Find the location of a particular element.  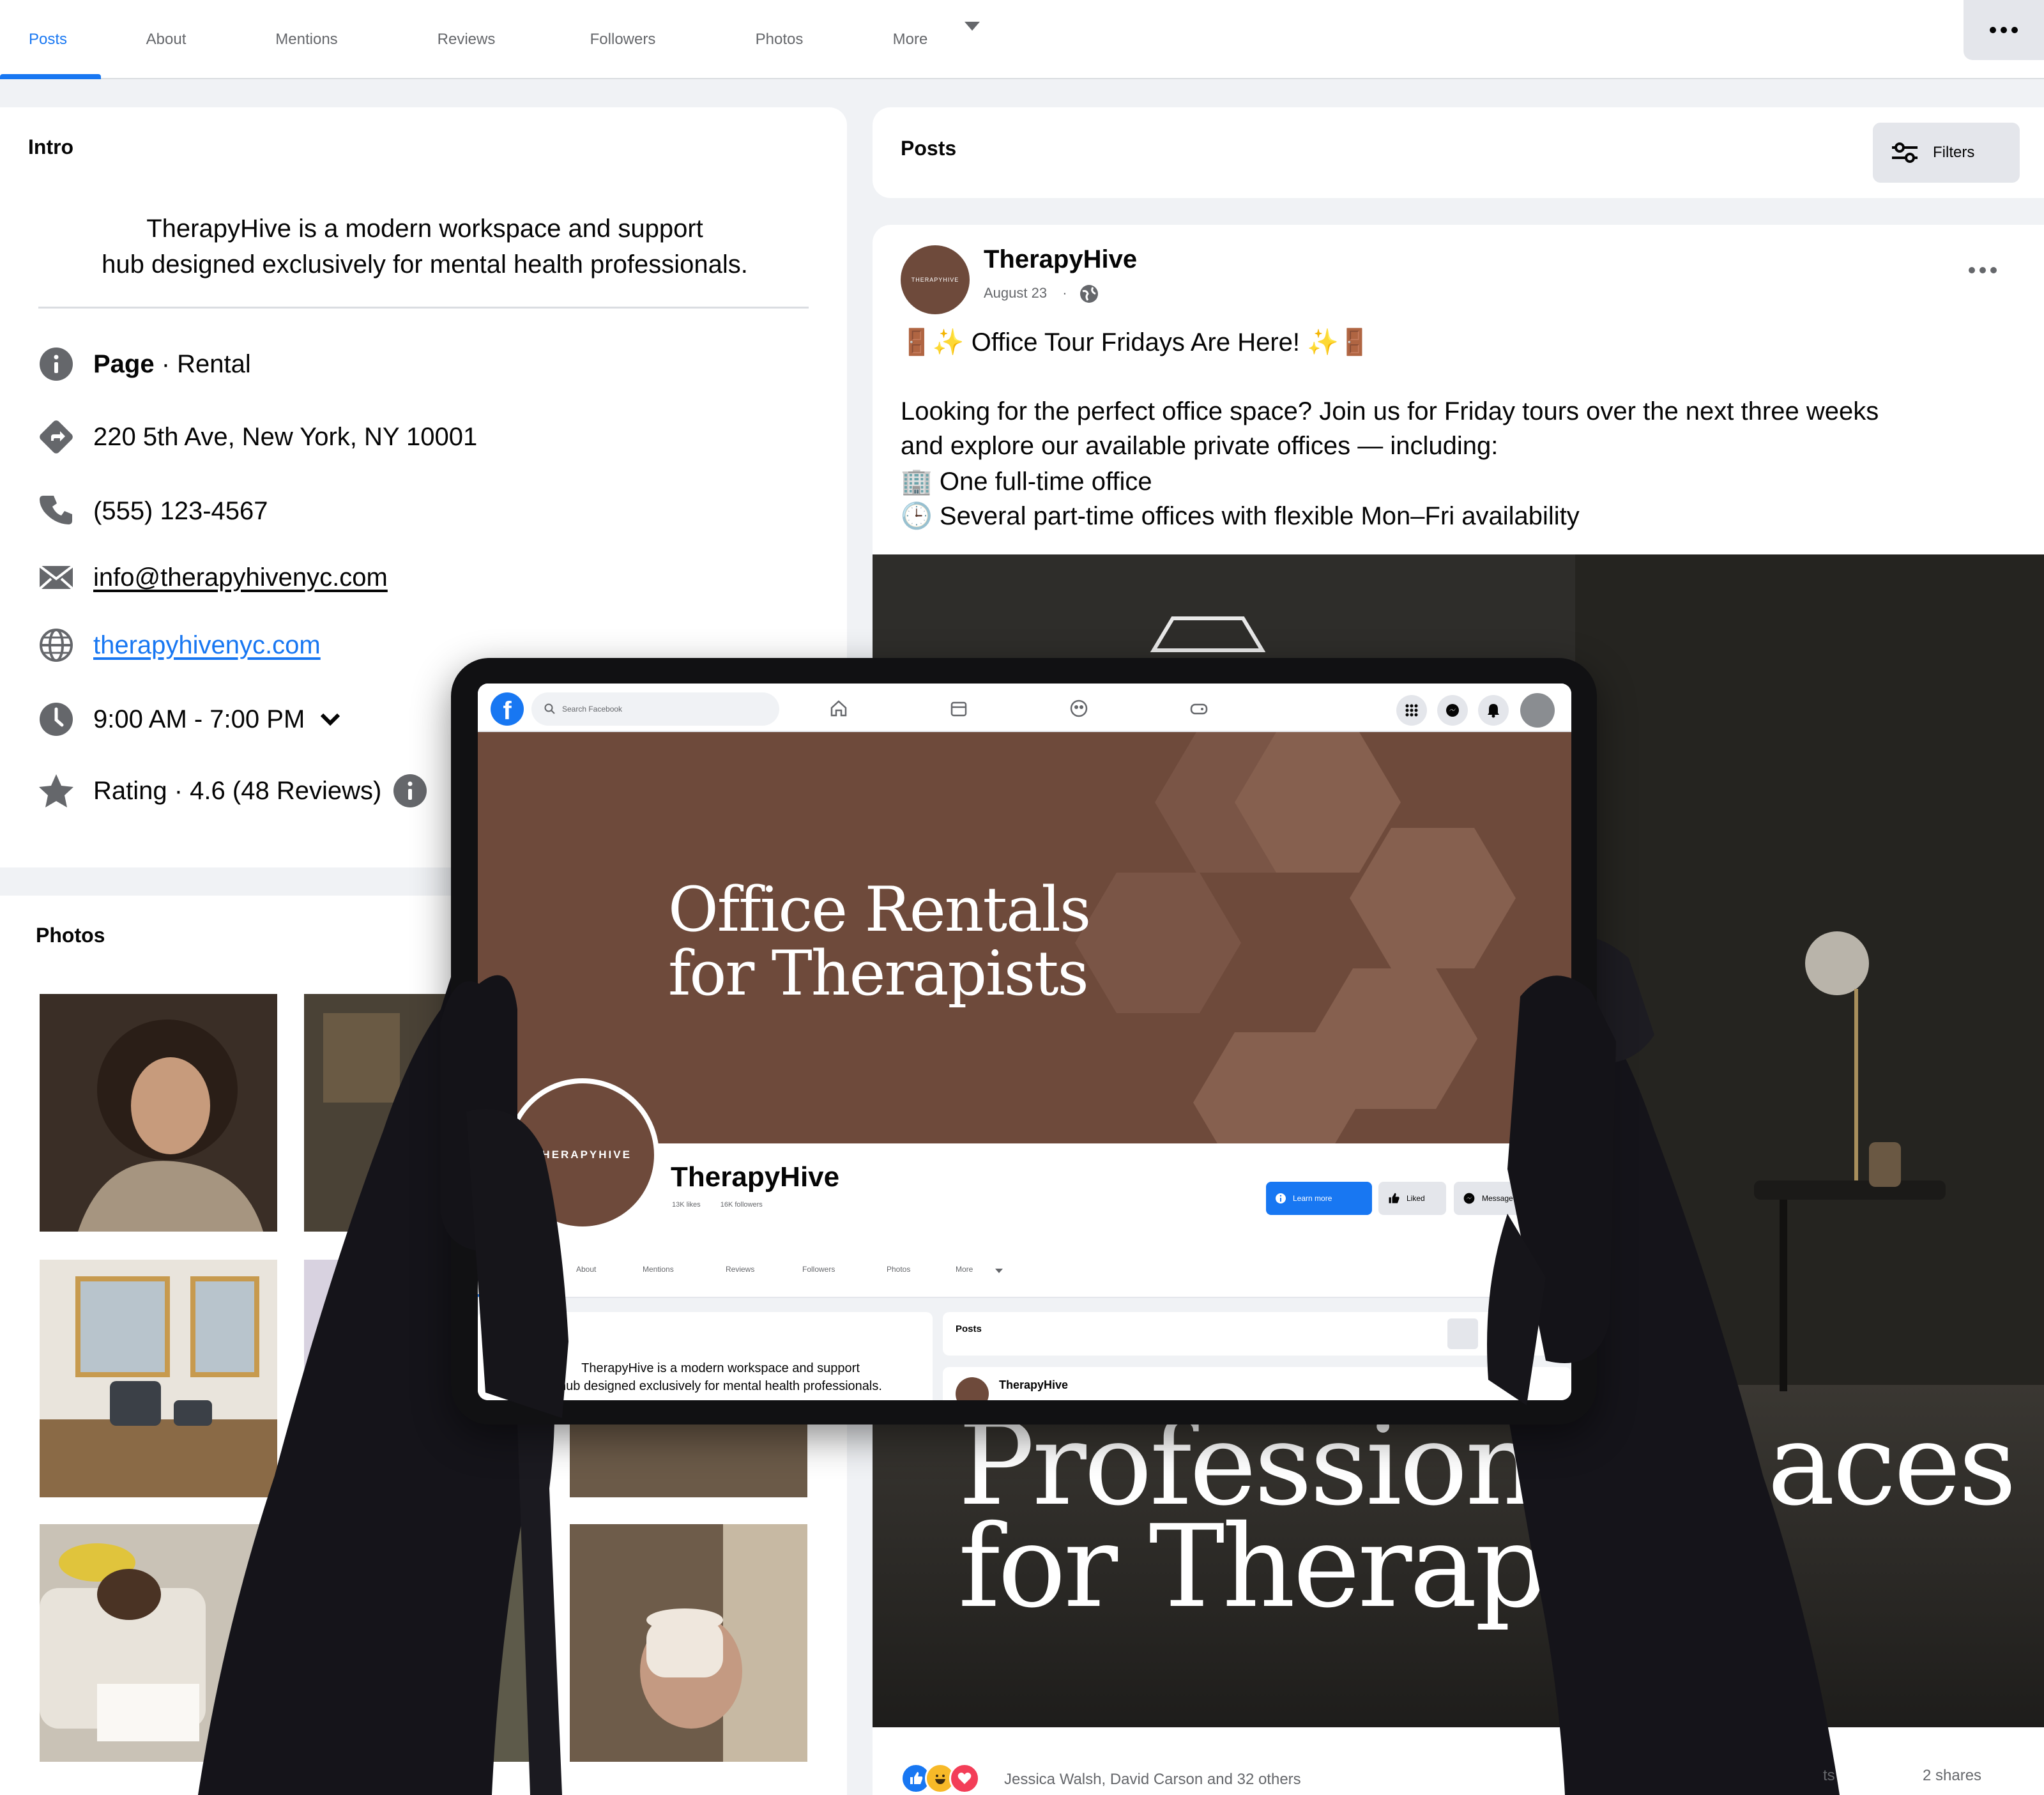

search-placeholder: Search Facebook is located at coordinates (592, 709).